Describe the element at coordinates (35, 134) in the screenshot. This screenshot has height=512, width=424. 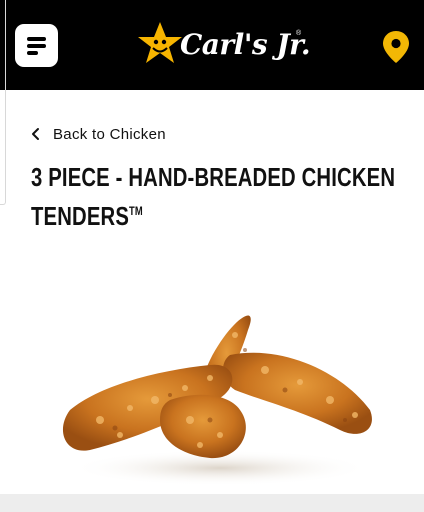
I see `chevron-left-icon` at that location.